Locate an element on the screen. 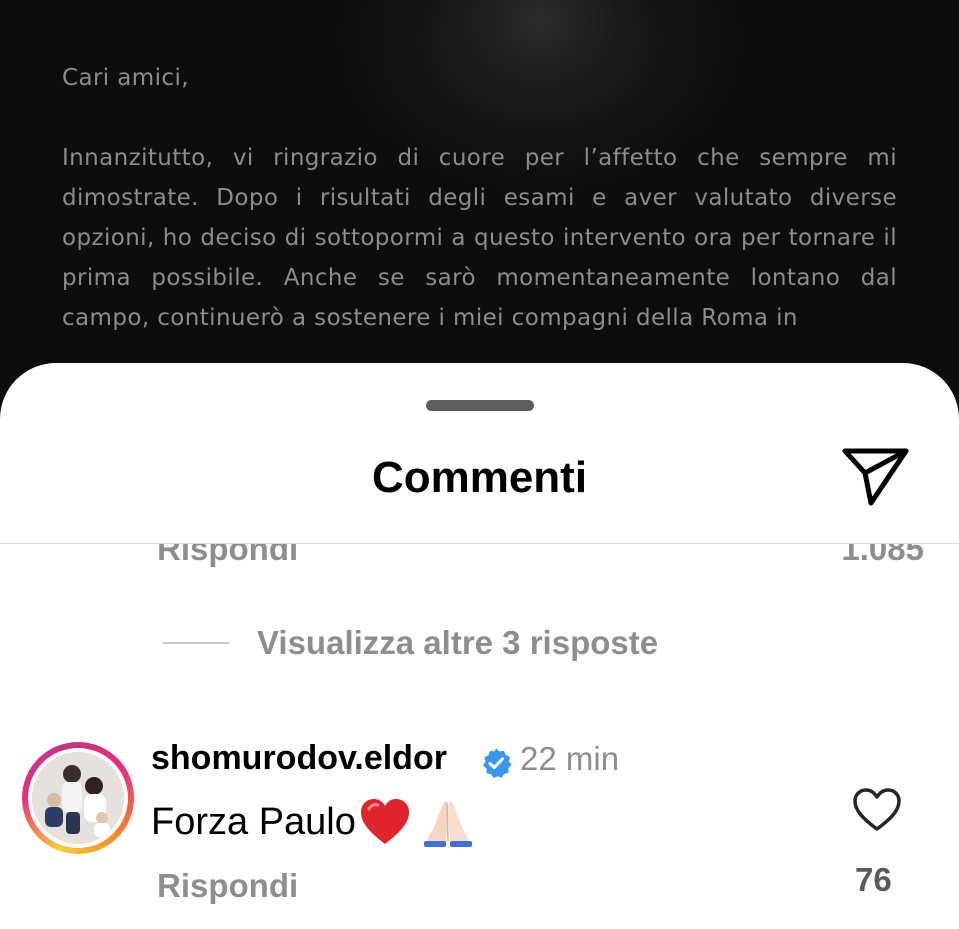 The height and width of the screenshot is (929, 959). red-heart-emoji-icon is located at coordinates (384, 821).